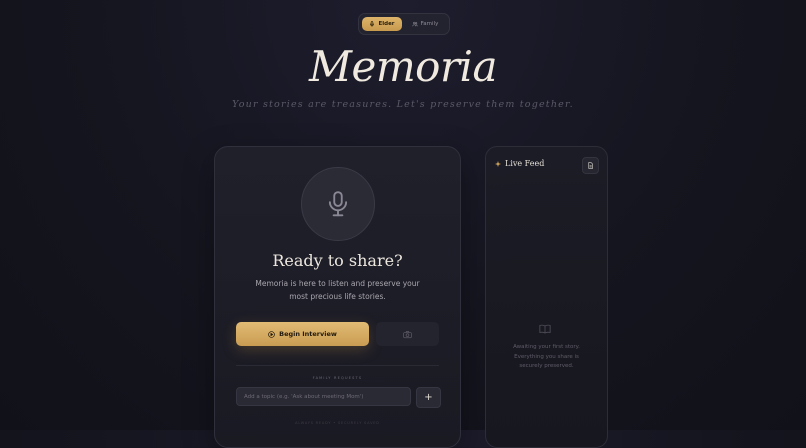  What do you see at coordinates (403, 66) in the screenshot?
I see `app-logo: Memoria` at bounding box center [403, 66].